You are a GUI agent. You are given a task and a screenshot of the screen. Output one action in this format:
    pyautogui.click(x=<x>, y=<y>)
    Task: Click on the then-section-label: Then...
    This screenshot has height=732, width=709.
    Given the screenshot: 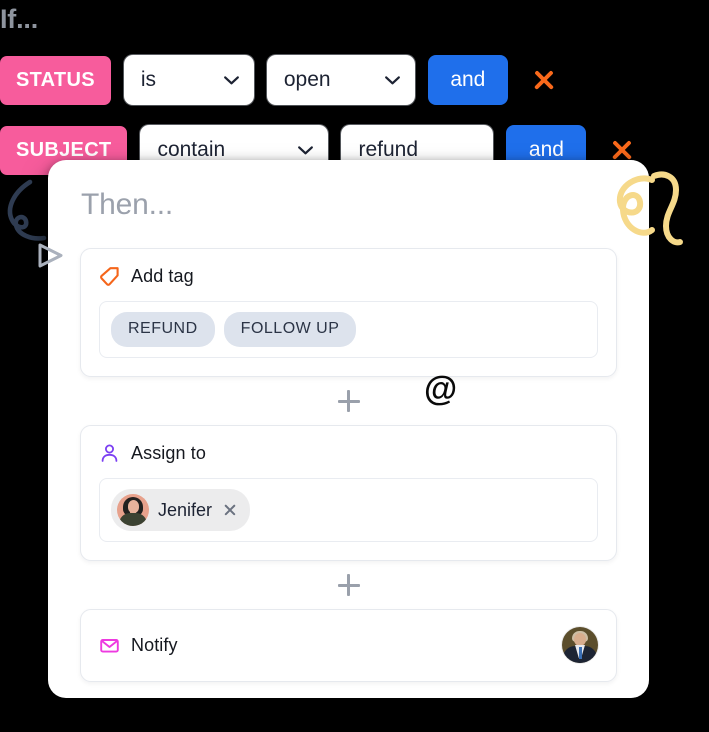 What is the action you would take?
    pyautogui.click(x=127, y=204)
    